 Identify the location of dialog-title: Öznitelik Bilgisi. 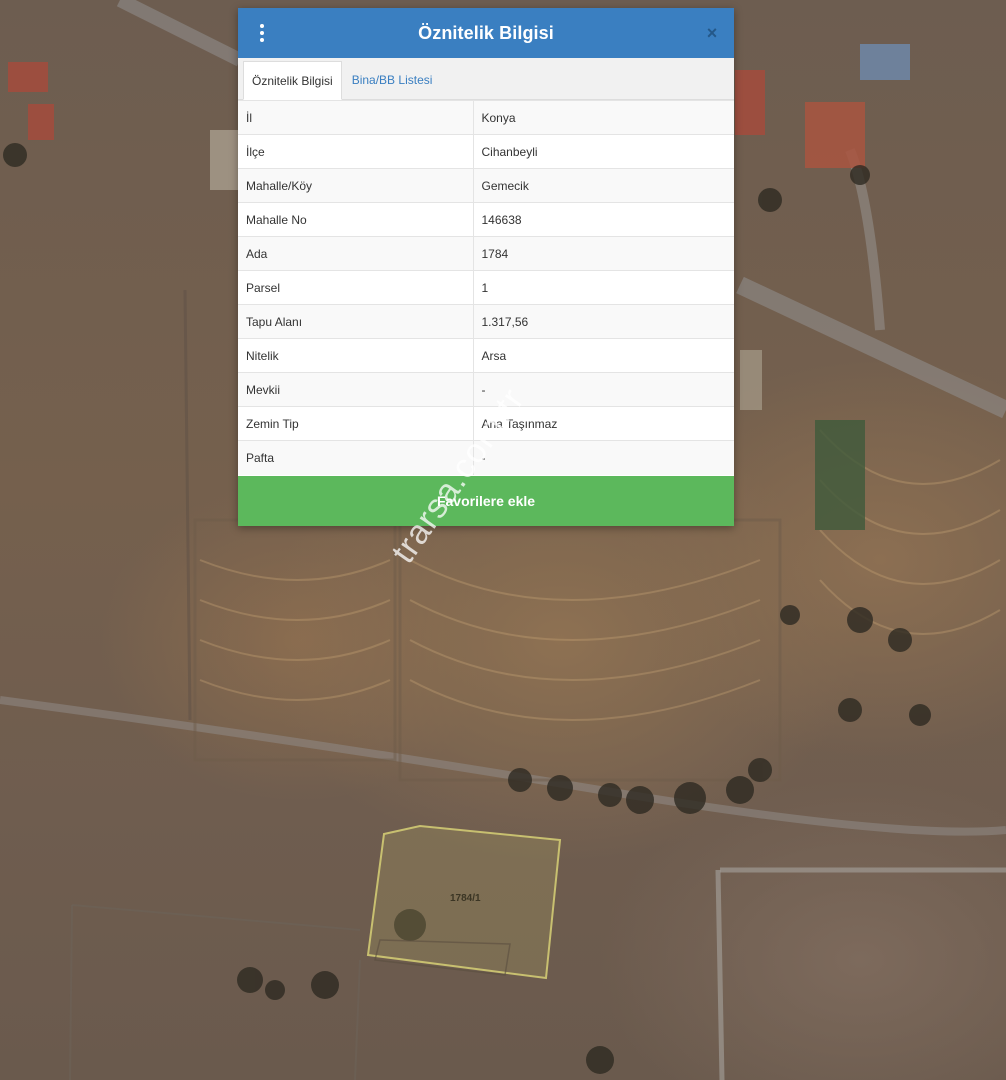
(486, 32).